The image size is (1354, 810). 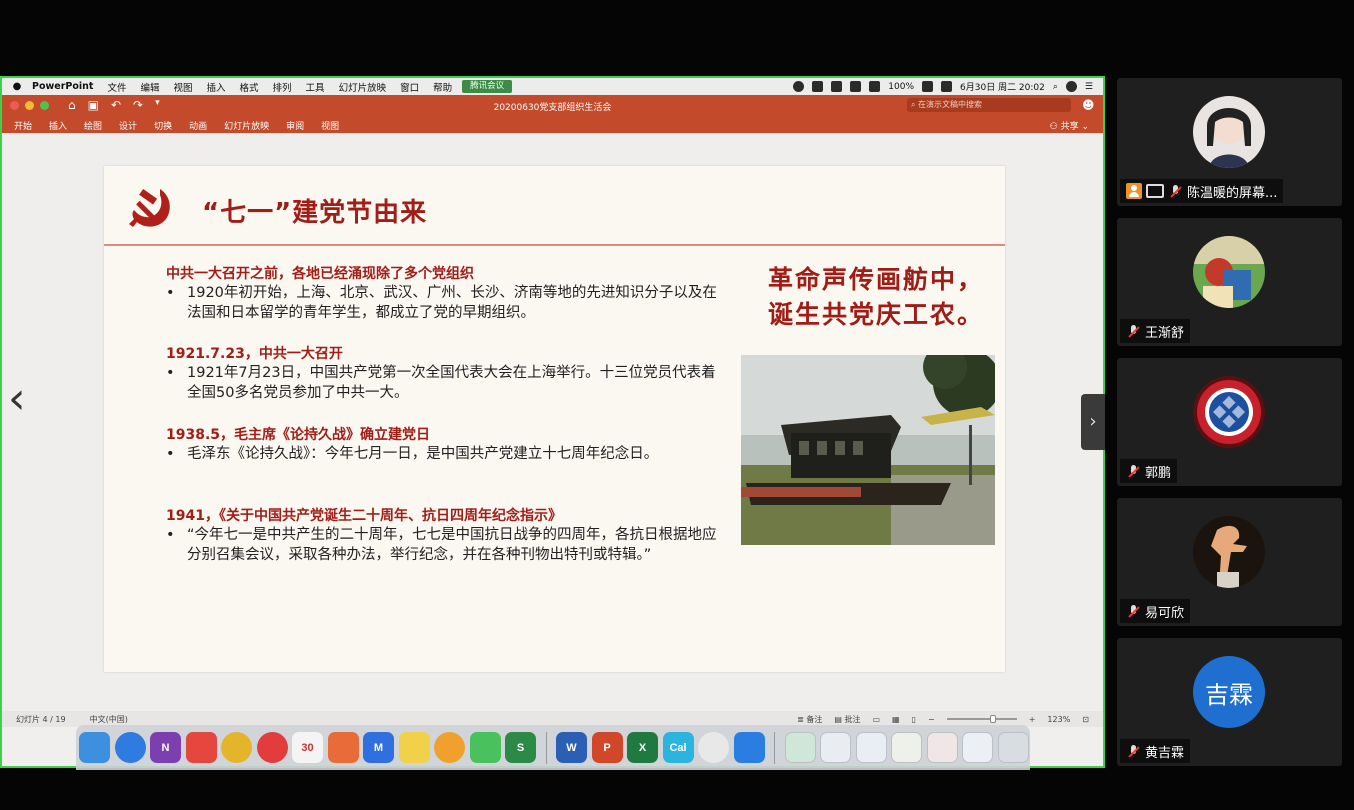 What do you see at coordinates (992, 719) in the screenshot?
I see `zoom-slider-knob` at bounding box center [992, 719].